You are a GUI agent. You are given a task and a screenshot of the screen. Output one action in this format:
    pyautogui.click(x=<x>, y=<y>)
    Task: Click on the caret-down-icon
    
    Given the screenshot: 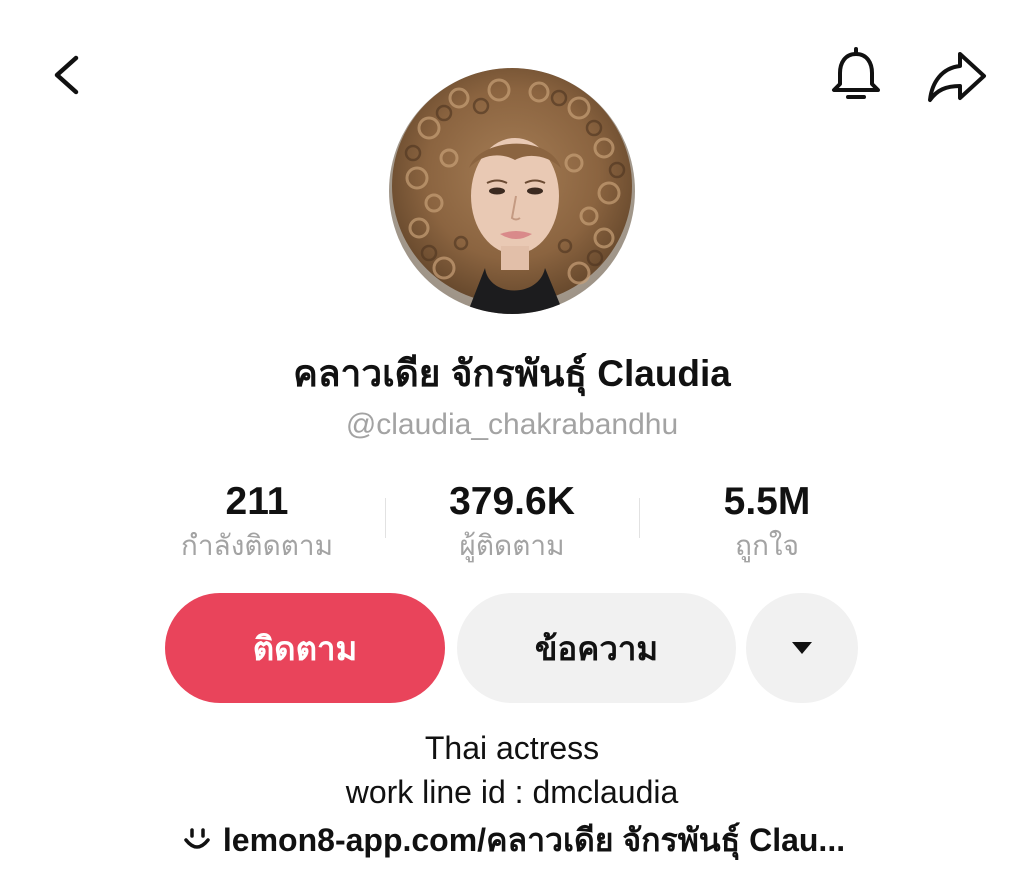 What is the action you would take?
    pyautogui.click(x=802, y=648)
    